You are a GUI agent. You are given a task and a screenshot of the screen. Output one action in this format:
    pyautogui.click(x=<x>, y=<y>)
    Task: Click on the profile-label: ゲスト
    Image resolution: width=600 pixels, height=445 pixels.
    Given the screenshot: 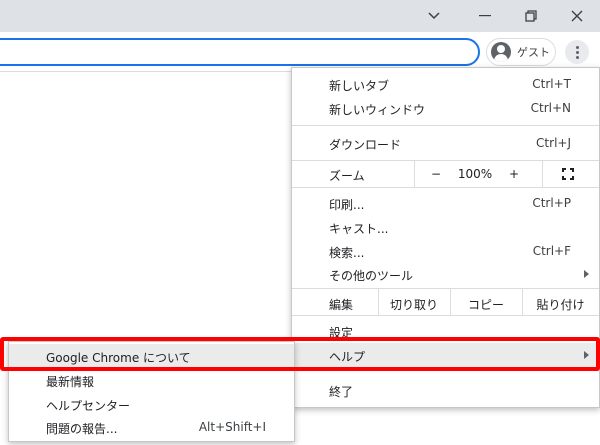 What is the action you would take?
    pyautogui.click(x=533, y=52)
    